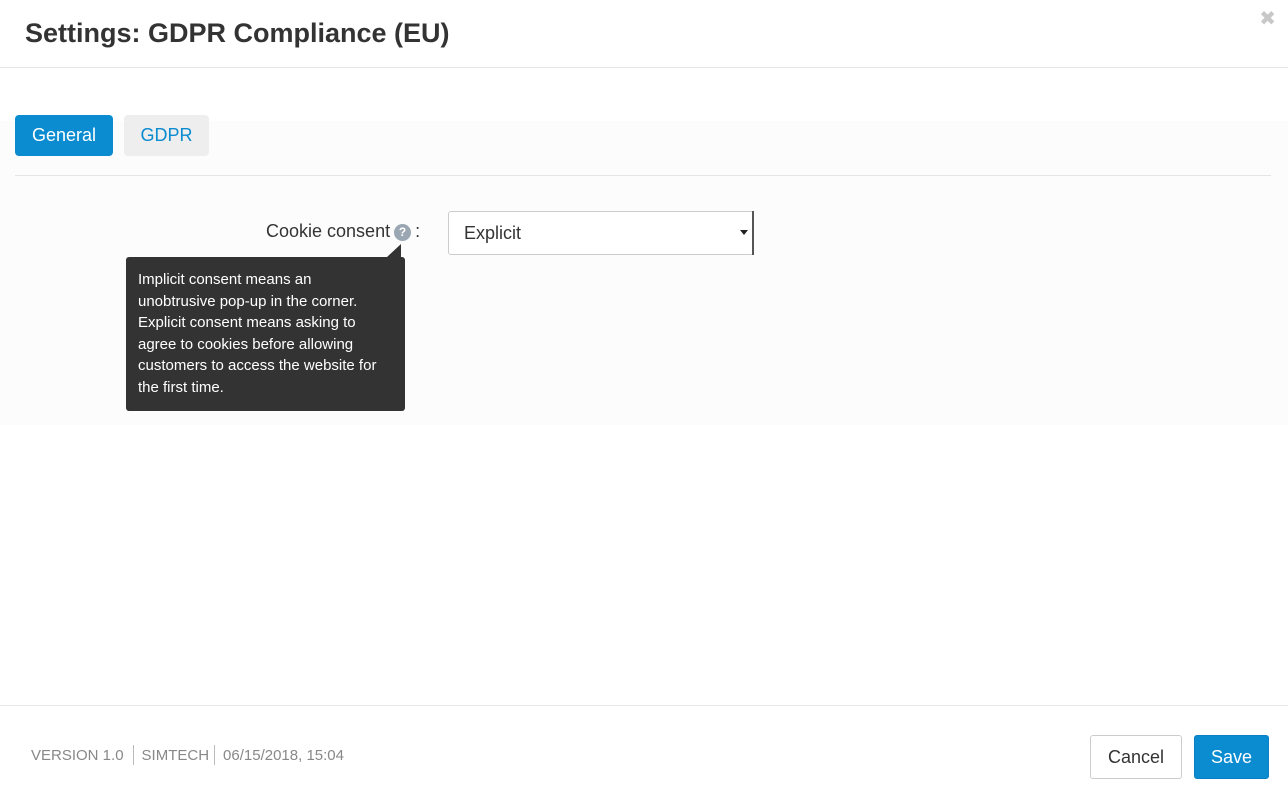  What do you see at coordinates (601, 233) in the screenshot?
I see `cookie-consent-select: Explicit` at bounding box center [601, 233].